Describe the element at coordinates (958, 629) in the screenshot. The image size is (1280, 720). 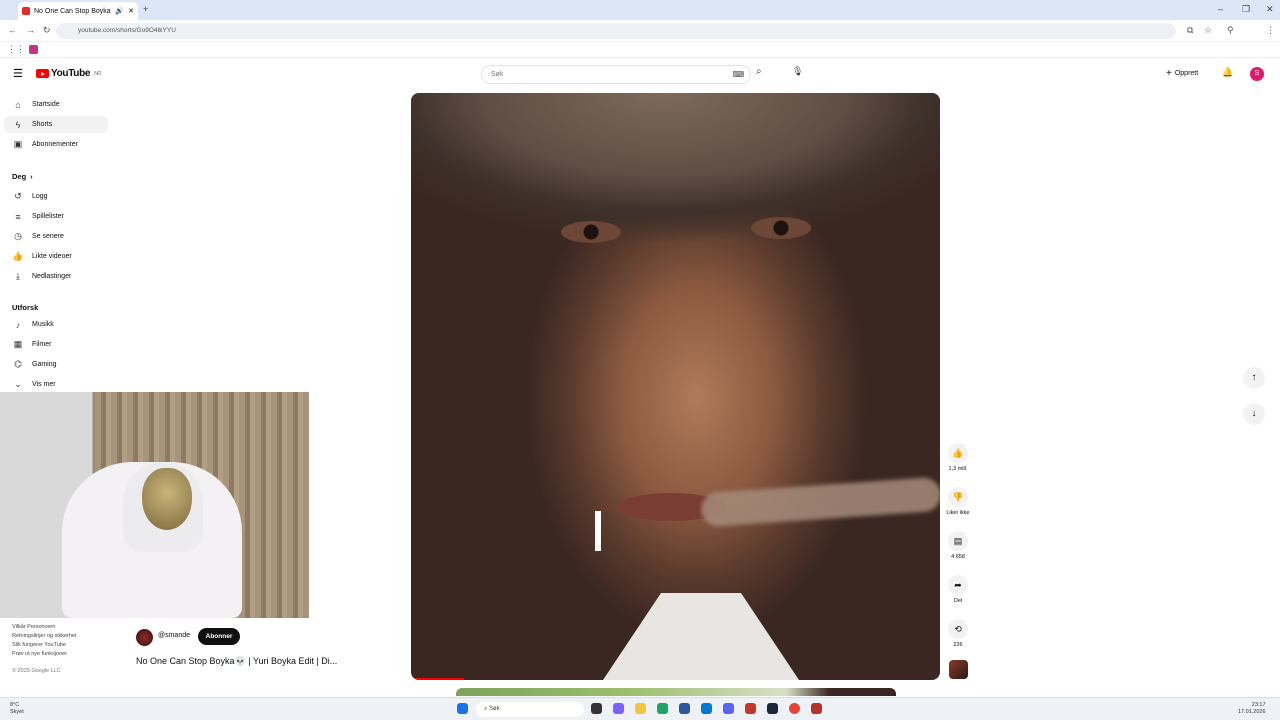
I see `remix-icon: ⟲` at that location.